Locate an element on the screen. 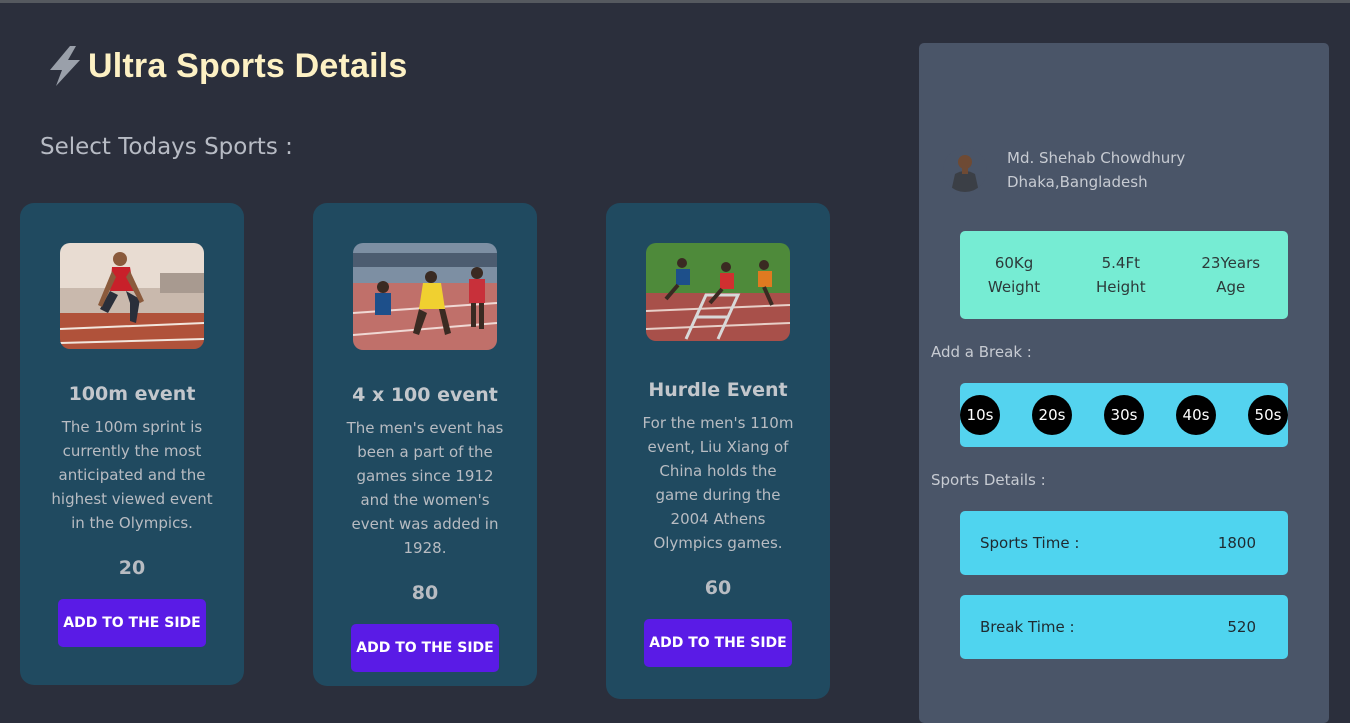 Image resolution: width=1350 pixels, height=723 pixels. stat-height: 5.4Ft Height is located at coordinates (1121, 275).